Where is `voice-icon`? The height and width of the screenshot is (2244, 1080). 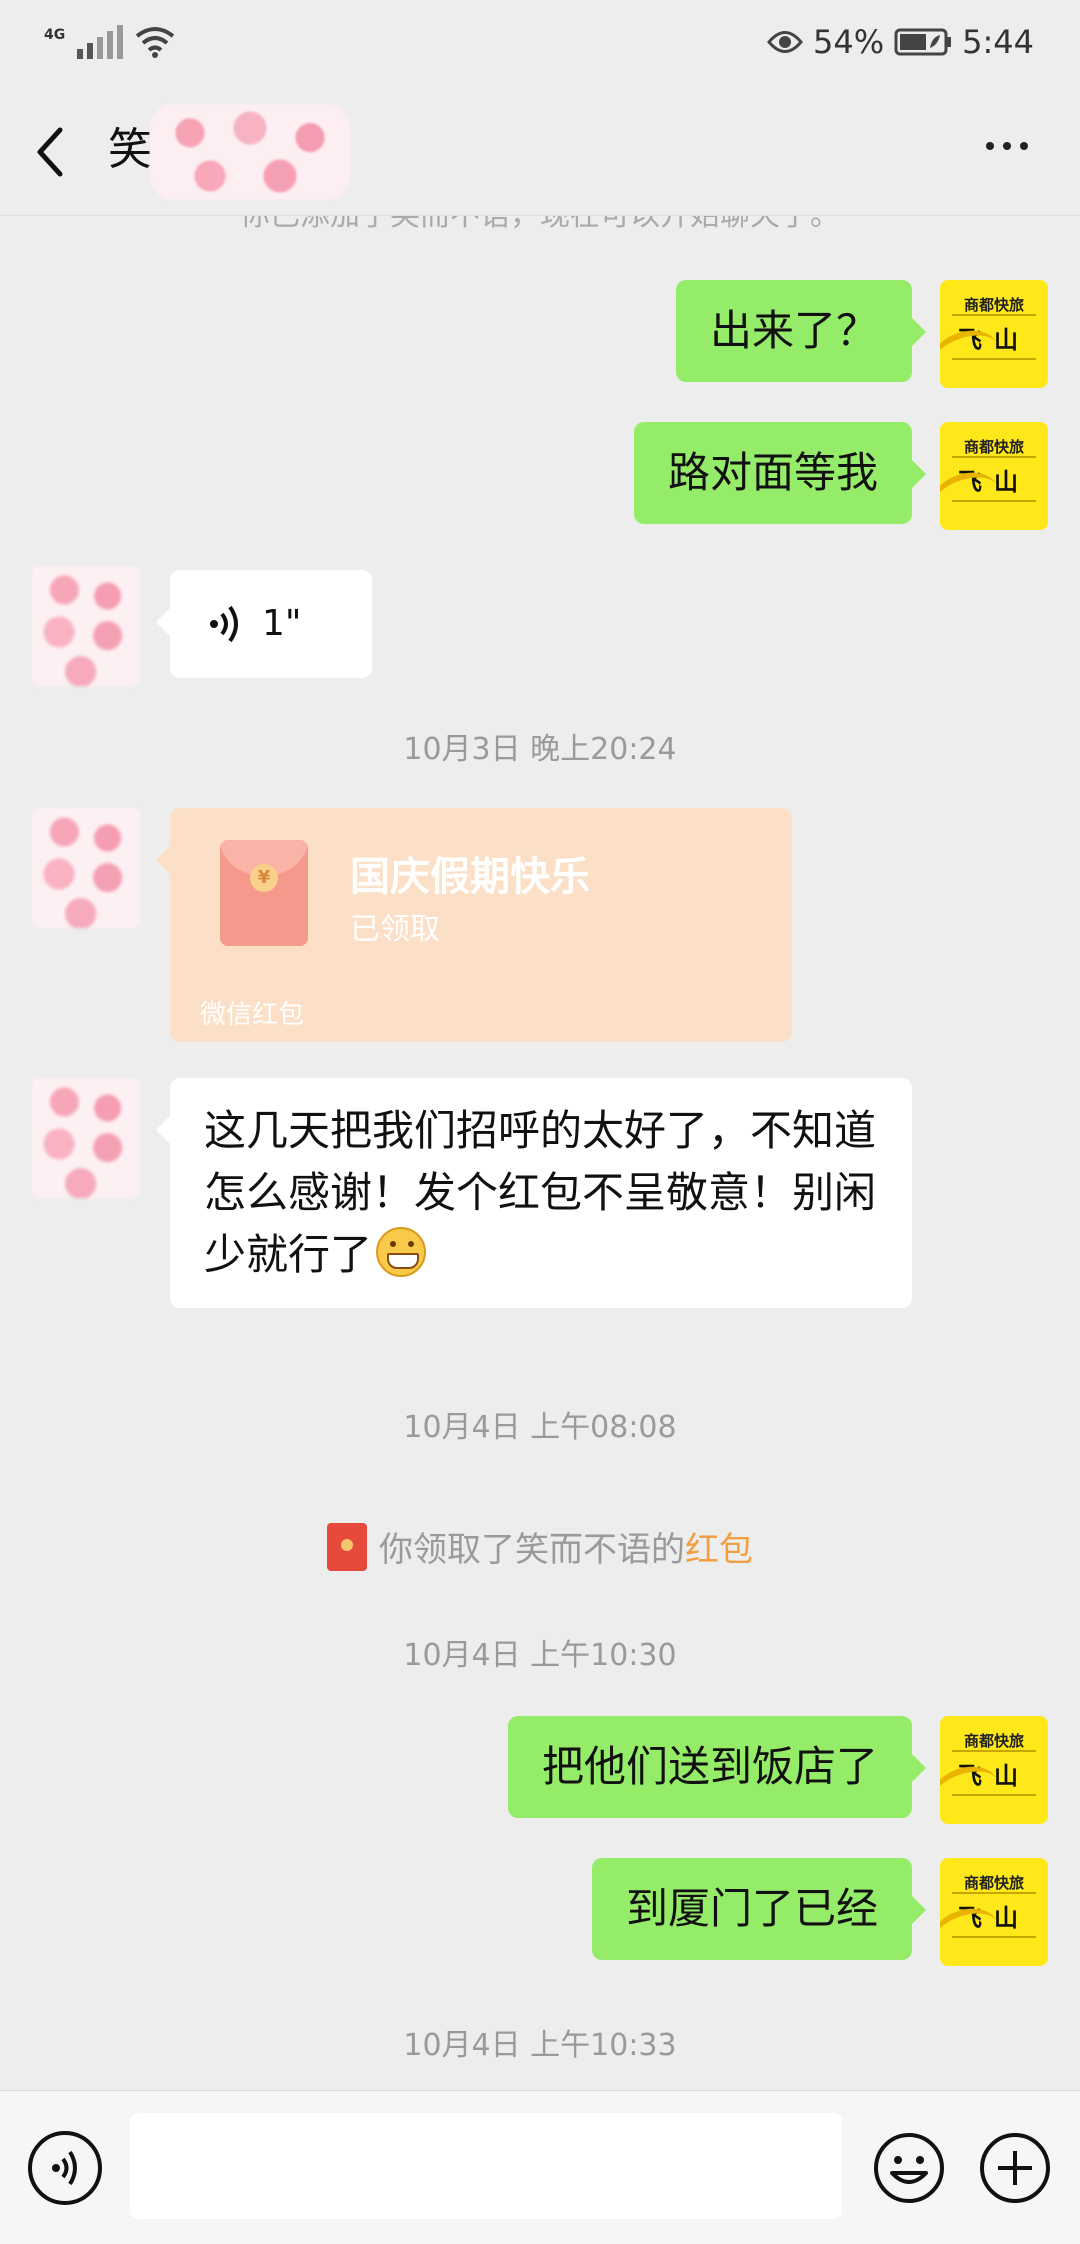
voice-icon is located at coordinates (64, 2168).